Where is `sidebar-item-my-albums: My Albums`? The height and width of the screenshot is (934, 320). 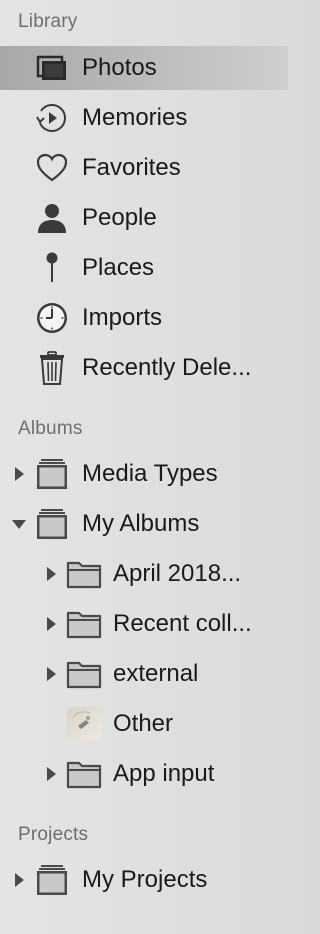 sidebar-item-my-albums: My Albums is located at coordinates (144, 524).